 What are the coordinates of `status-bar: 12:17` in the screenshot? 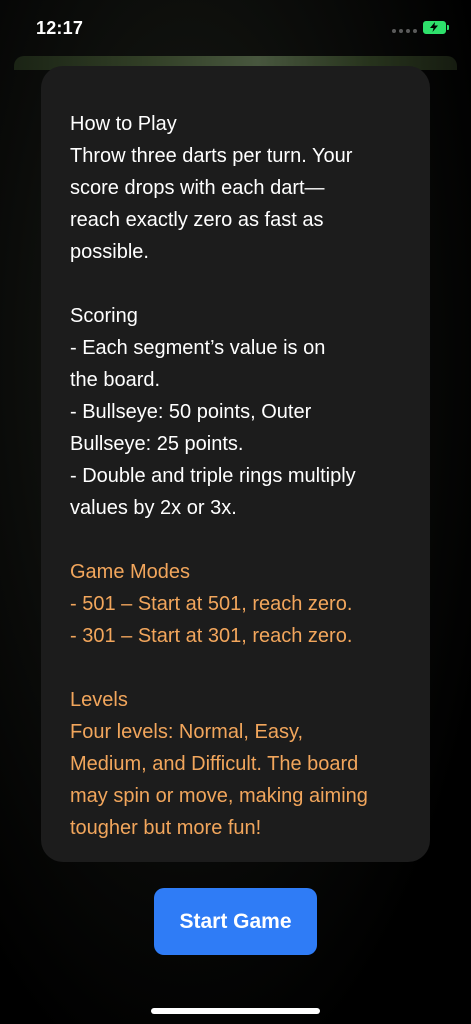 It's located at (235, 28).